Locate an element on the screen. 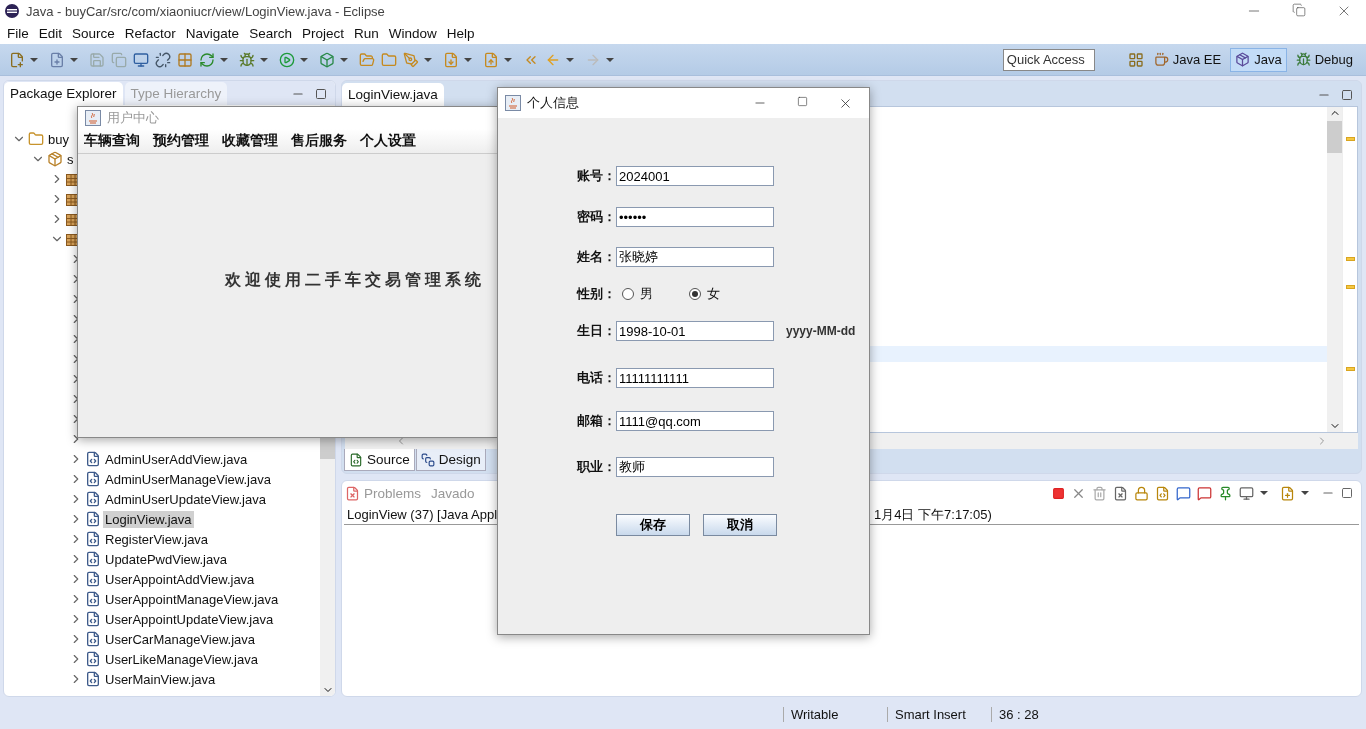 This screenshot has height=729, width=1366. perspective-button: Debug is located at coordinates (1324, 59).